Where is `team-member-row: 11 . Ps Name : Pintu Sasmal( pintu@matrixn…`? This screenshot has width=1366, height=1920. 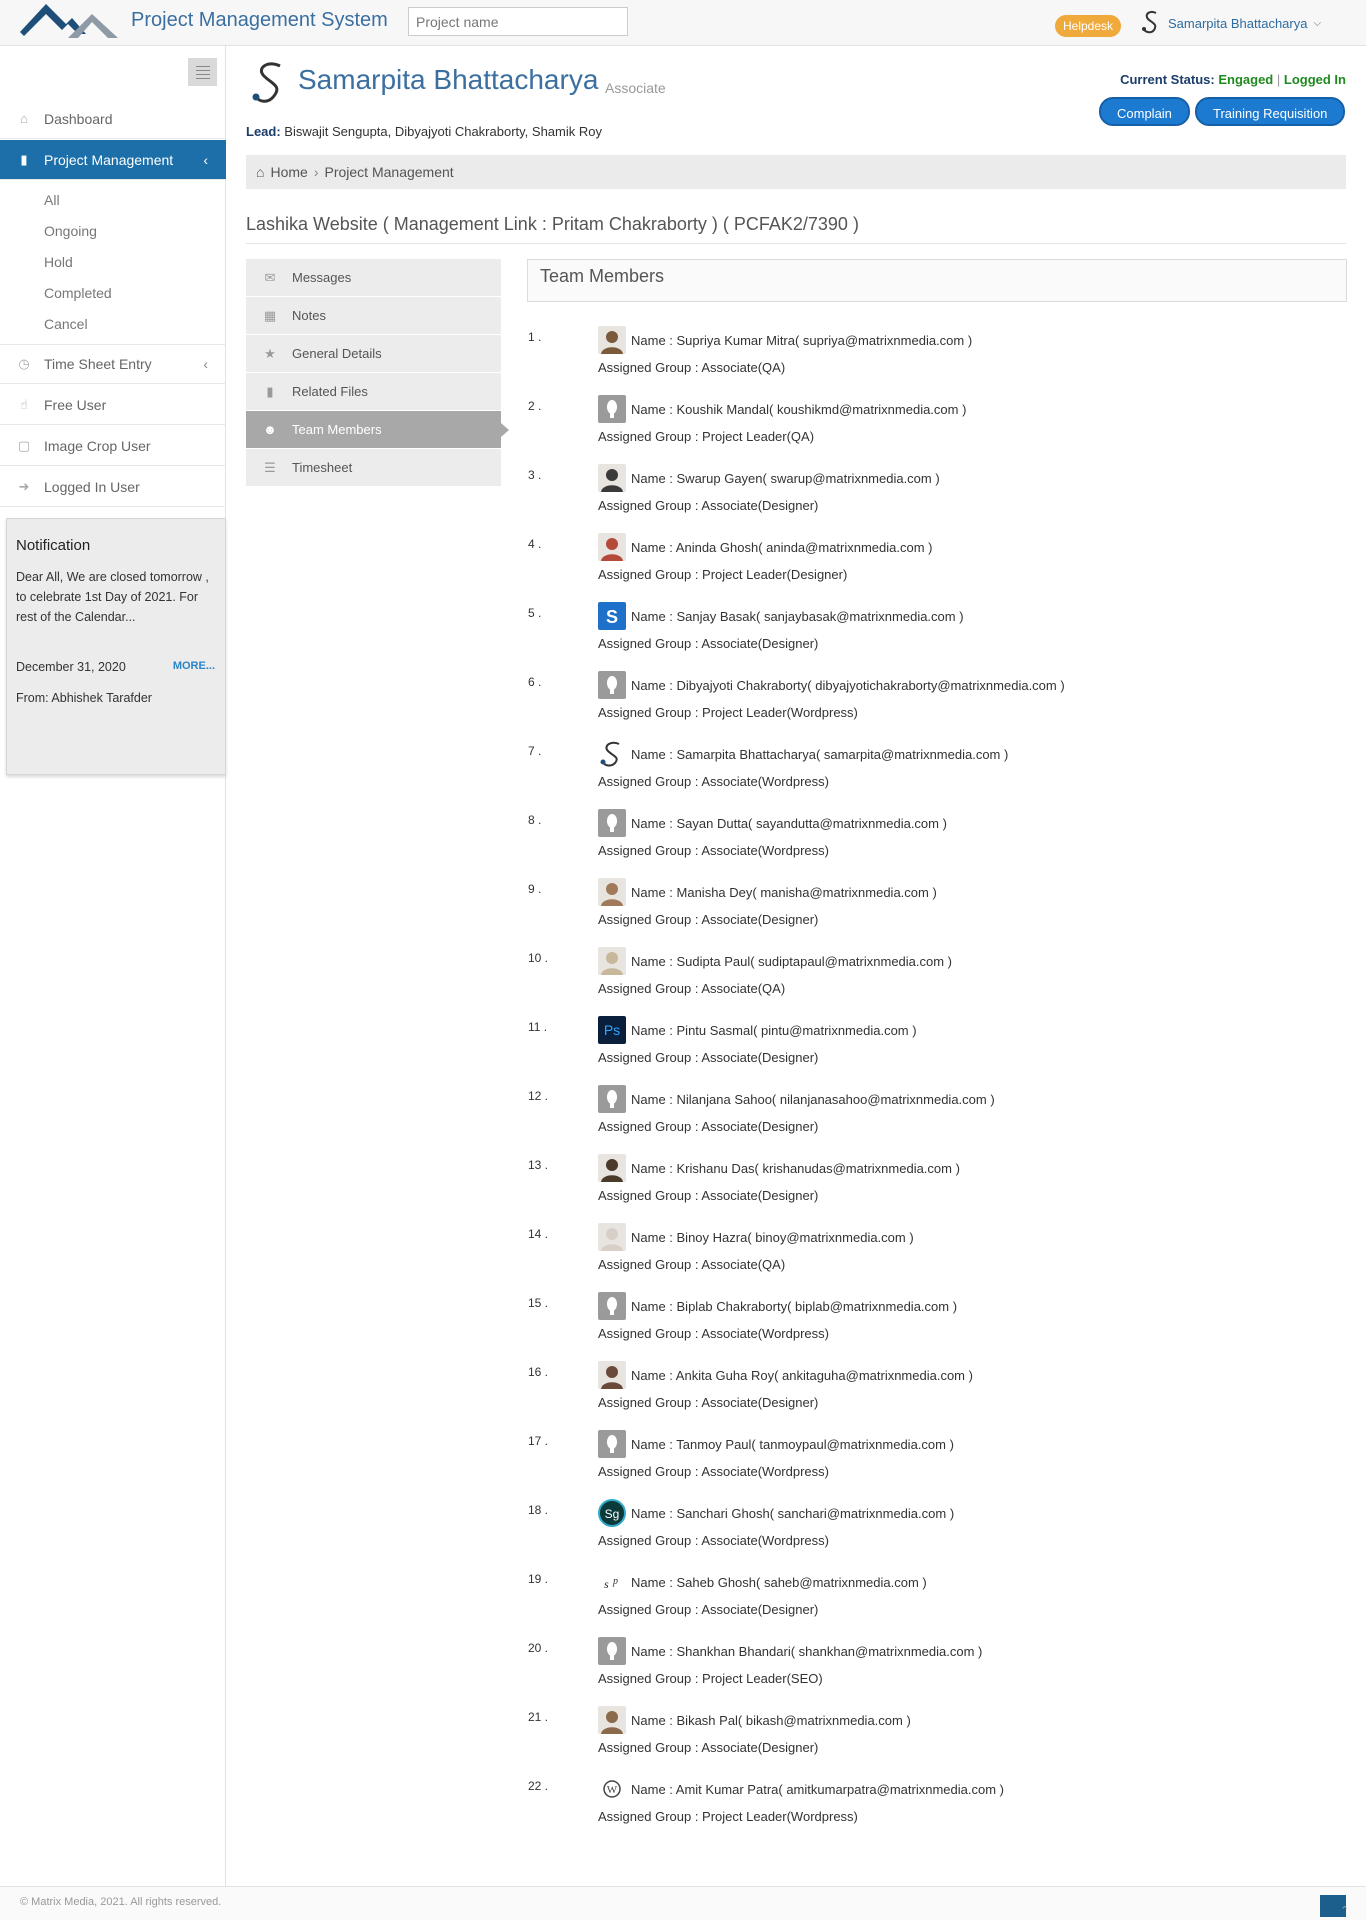
team-member-row: 11 . Ps Name : Pintu Sasmal( pintu@matrixn… is located at coordinates (938, 1050).